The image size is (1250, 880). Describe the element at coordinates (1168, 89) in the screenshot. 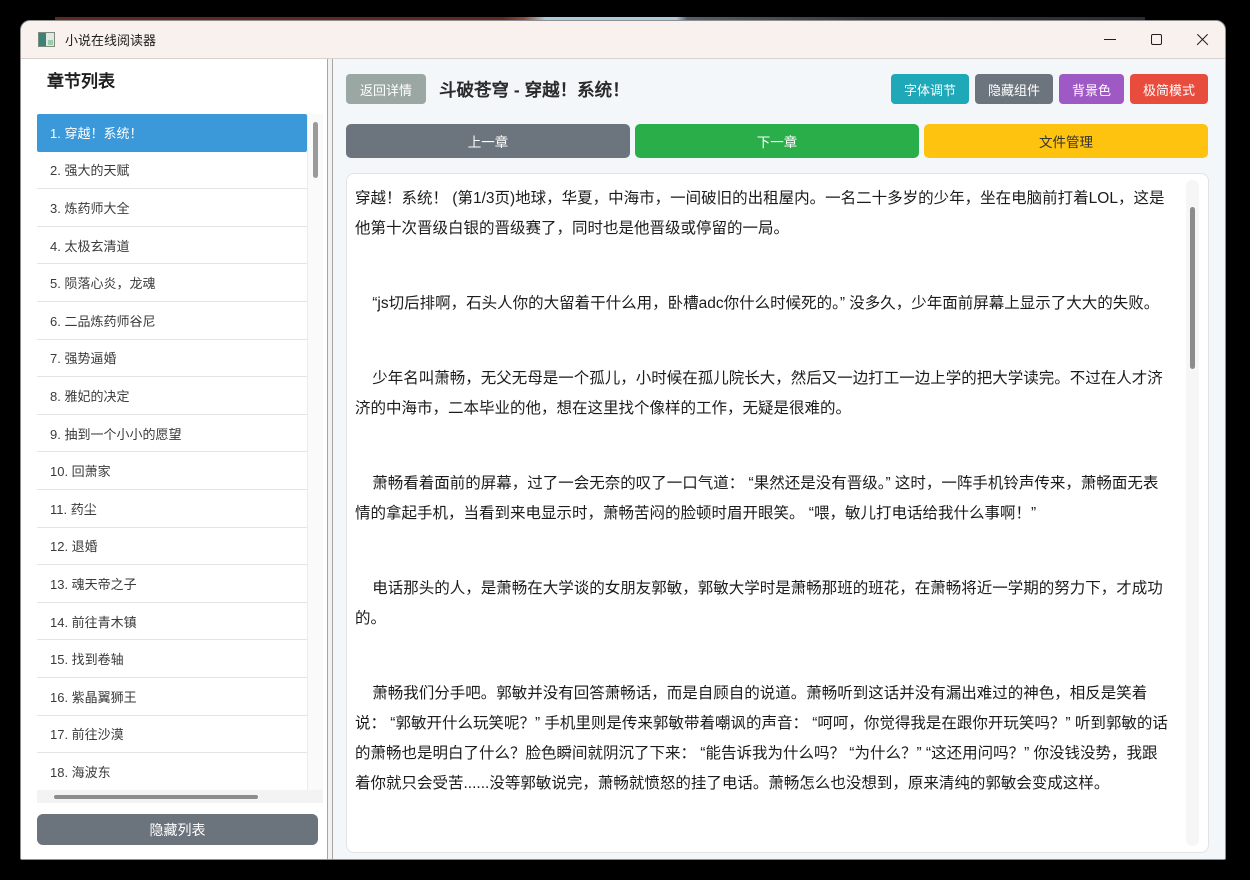

I see `minimal-mode-button: 极简模式` at that location.